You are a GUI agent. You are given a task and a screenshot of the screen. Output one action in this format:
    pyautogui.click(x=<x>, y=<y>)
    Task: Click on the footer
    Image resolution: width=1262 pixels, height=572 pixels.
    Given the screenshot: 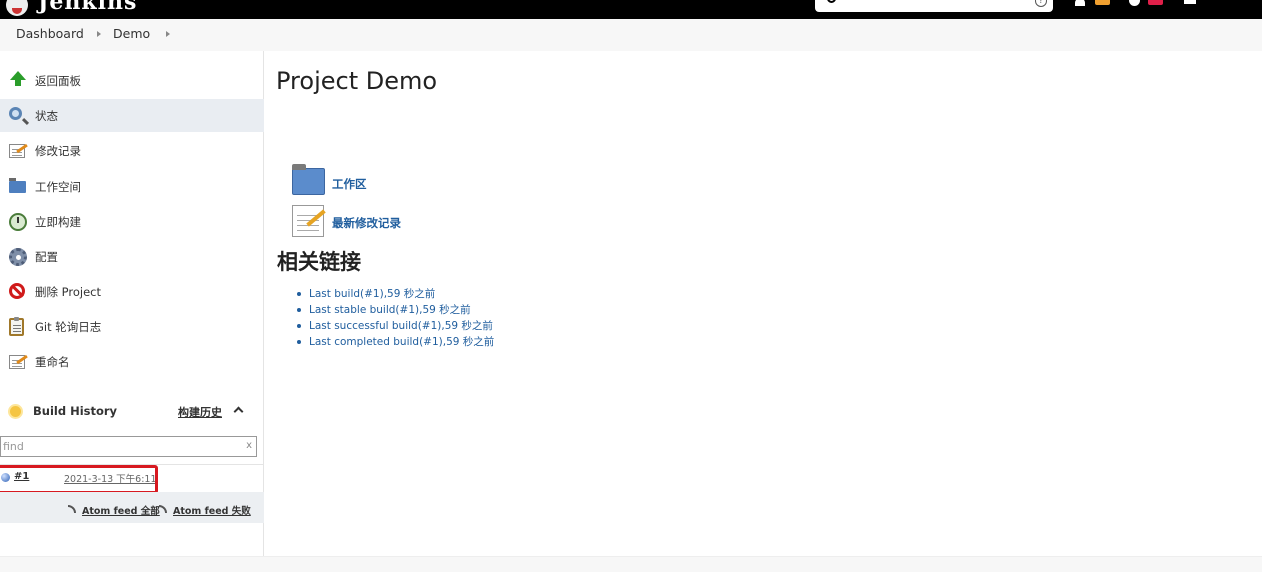 What is the action you would take?
    pyautogui.click(x=631, y=564)
    